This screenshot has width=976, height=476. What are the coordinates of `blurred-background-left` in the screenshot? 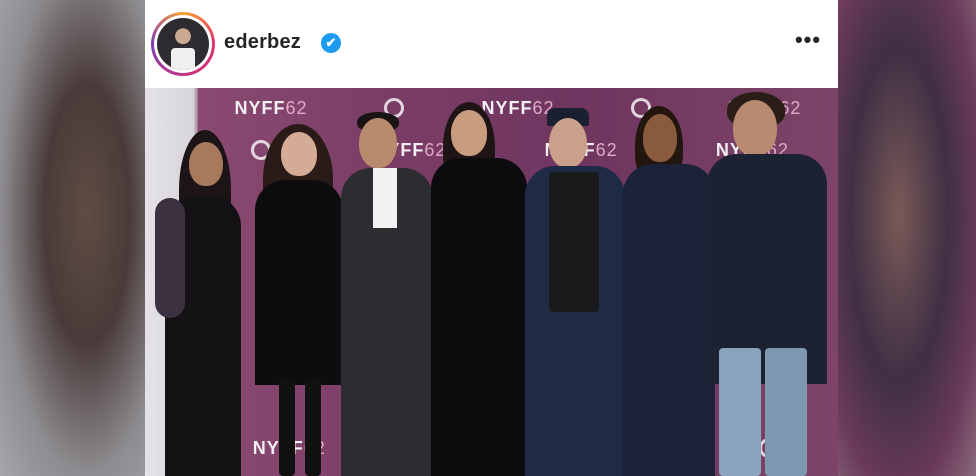 It's located at (72, 238).